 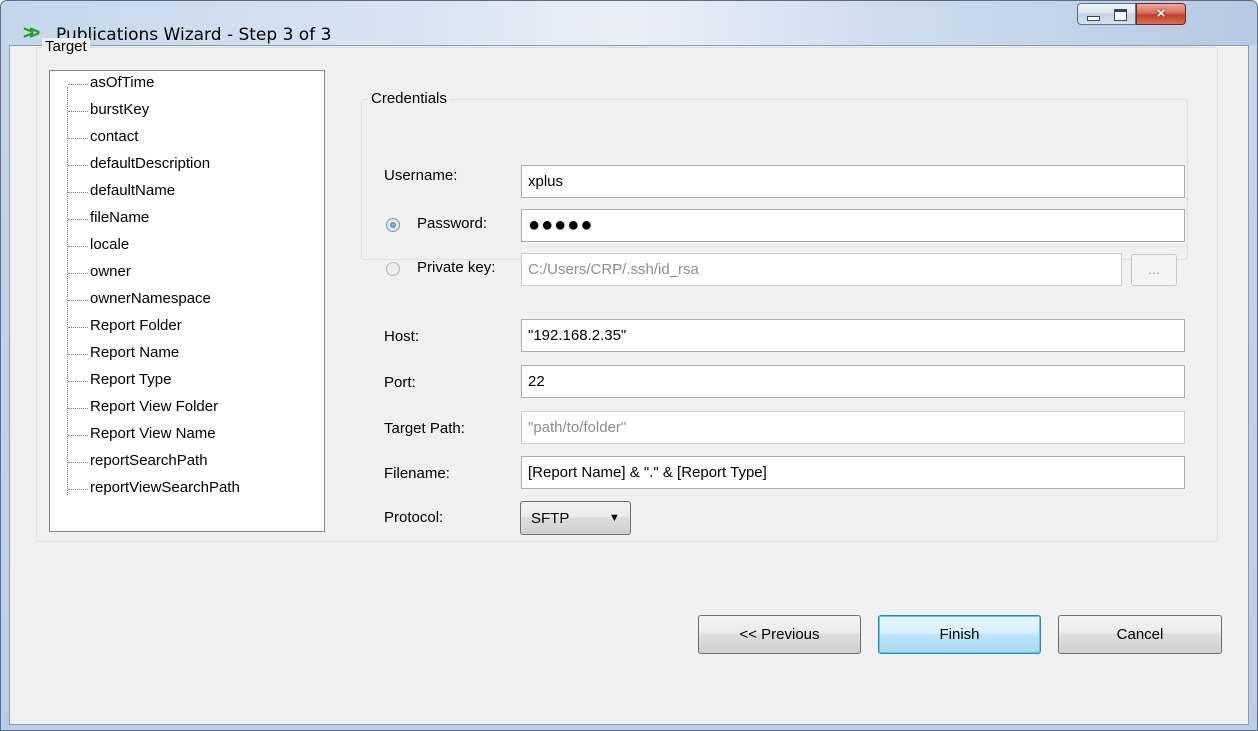 What do you see at coordinates (138, 163) in the screenshot?
I see `tree-item: defaultDescription` at bounding box center [138, 163].